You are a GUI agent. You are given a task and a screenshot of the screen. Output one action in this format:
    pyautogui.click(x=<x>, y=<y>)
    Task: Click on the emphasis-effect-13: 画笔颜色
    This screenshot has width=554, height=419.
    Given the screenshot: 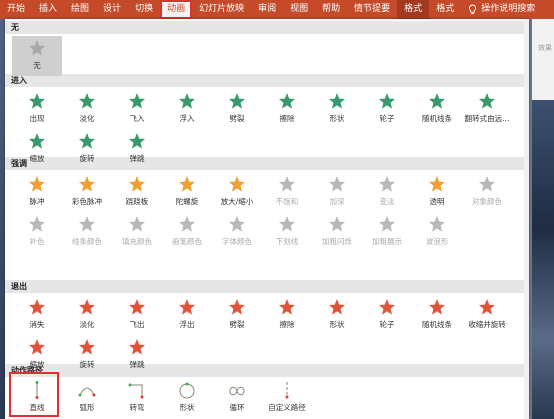 What is the action you would take?
    pyautogui.click(x=187, y=232)
    